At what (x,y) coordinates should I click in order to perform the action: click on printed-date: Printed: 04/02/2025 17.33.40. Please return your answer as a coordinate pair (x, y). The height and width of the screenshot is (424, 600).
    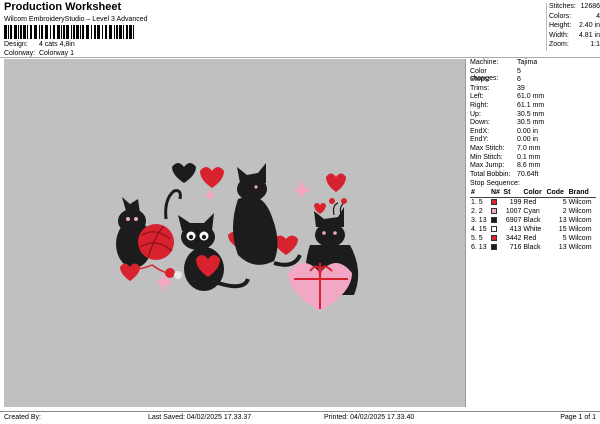
    Looking at the image, I should click on (369, 417).